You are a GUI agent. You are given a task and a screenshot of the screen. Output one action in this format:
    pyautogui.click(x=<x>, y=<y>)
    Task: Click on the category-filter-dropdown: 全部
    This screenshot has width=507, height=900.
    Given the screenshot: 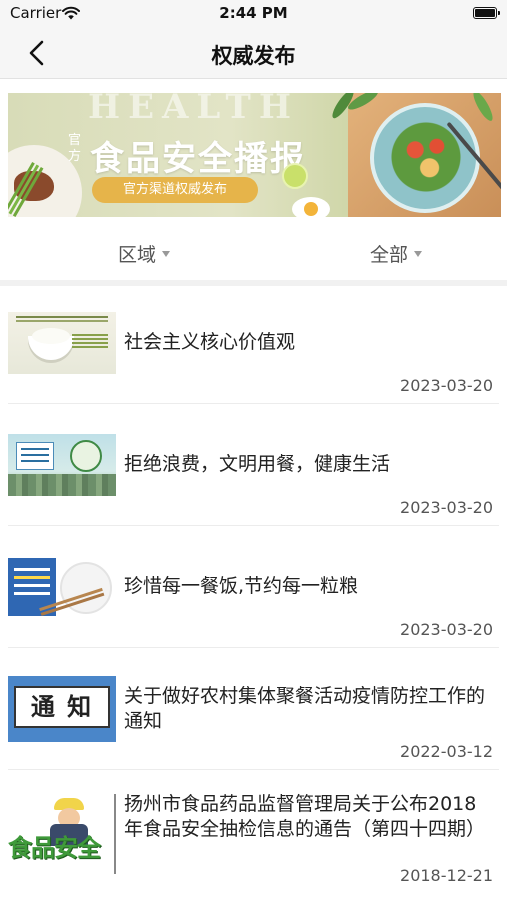 What is the action you would take?
    pyautogui.click(x=396, y=253)
    